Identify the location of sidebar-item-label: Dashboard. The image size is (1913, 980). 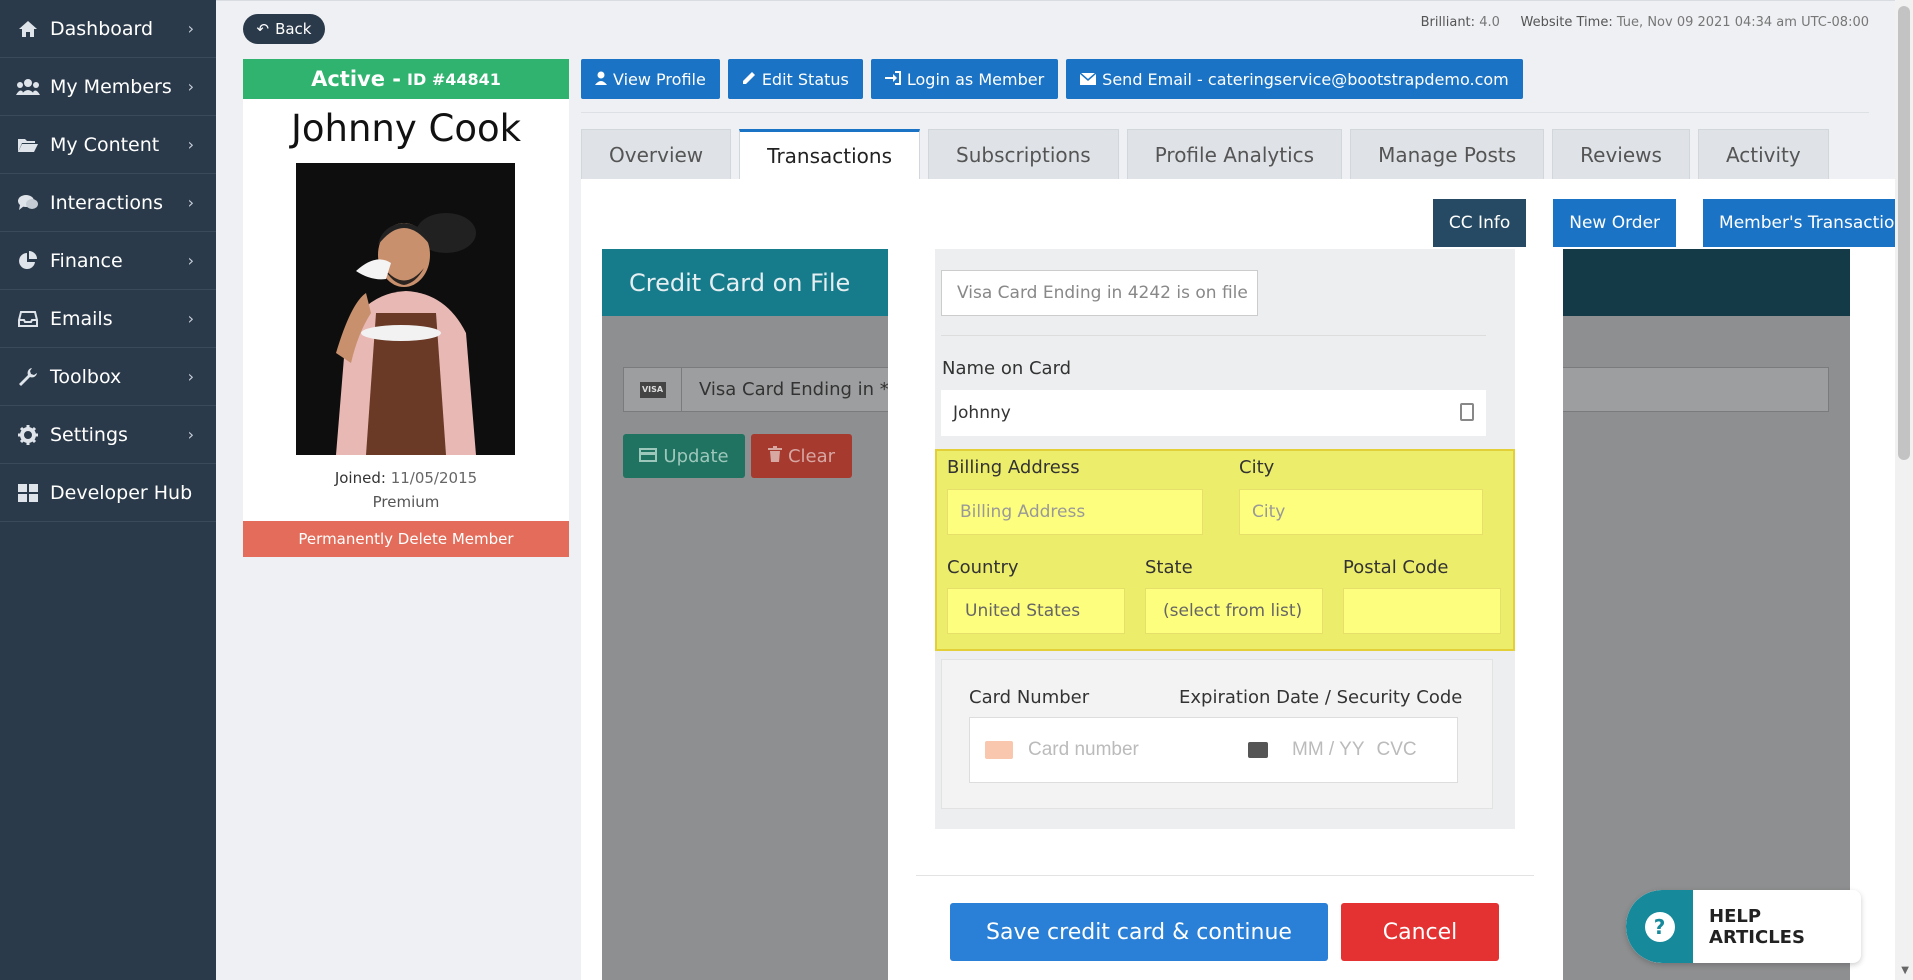
(102, 28).